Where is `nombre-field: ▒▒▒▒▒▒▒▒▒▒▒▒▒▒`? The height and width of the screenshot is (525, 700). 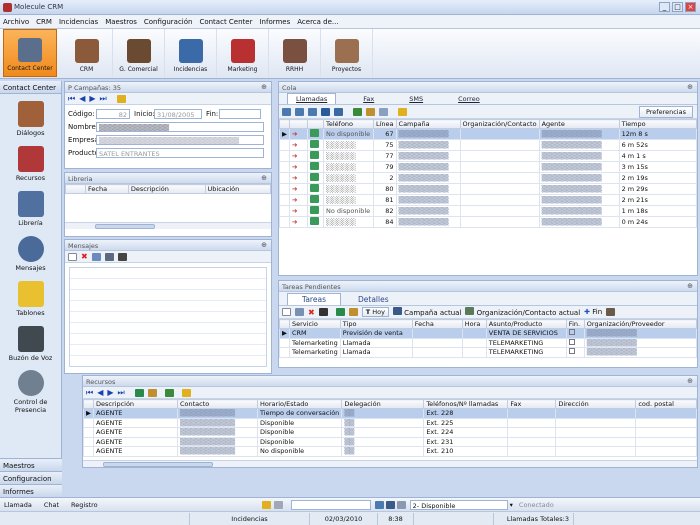
nombre-field: ▒▒▒▒▒▒▒▒▒▒▒▒▒▒ is located at coordinates (180, 126).